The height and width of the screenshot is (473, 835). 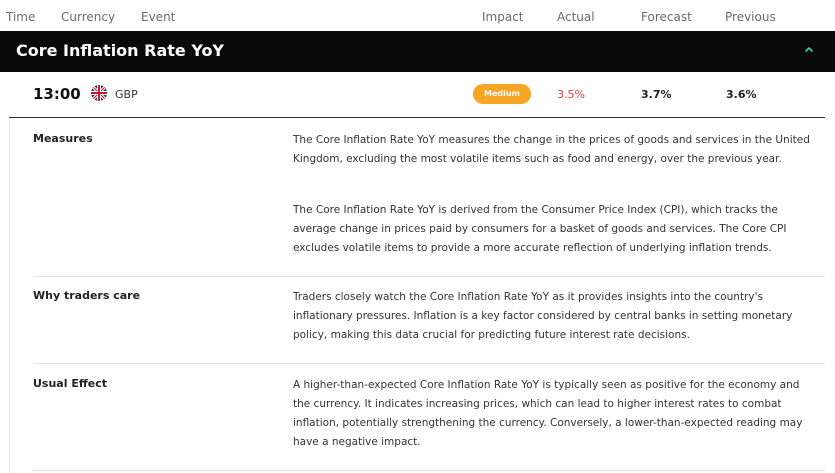 I want to click on detail-left-border, so click(x=9, y=295).